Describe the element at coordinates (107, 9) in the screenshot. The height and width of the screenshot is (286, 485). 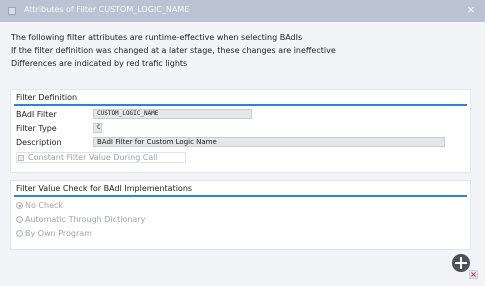
I see `dialog-title: Attributes of Filter CUSTOM_LOGIC_NAME` at that location.